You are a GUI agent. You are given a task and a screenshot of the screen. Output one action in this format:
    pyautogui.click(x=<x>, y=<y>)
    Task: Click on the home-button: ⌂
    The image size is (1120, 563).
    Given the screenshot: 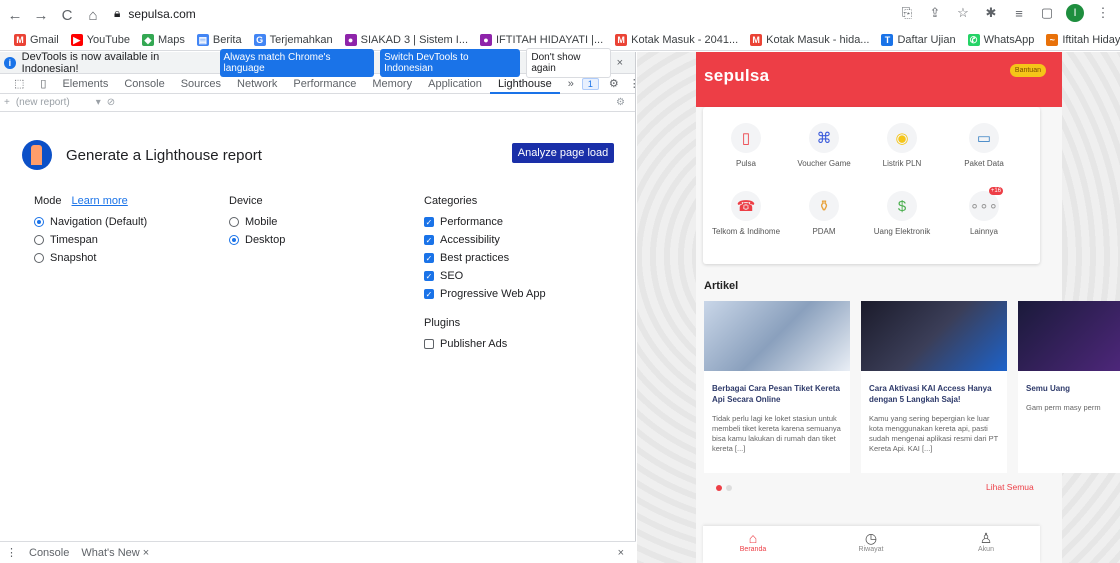 What is the action you would take?
    pyautogui.click(x=93, y=15)
    